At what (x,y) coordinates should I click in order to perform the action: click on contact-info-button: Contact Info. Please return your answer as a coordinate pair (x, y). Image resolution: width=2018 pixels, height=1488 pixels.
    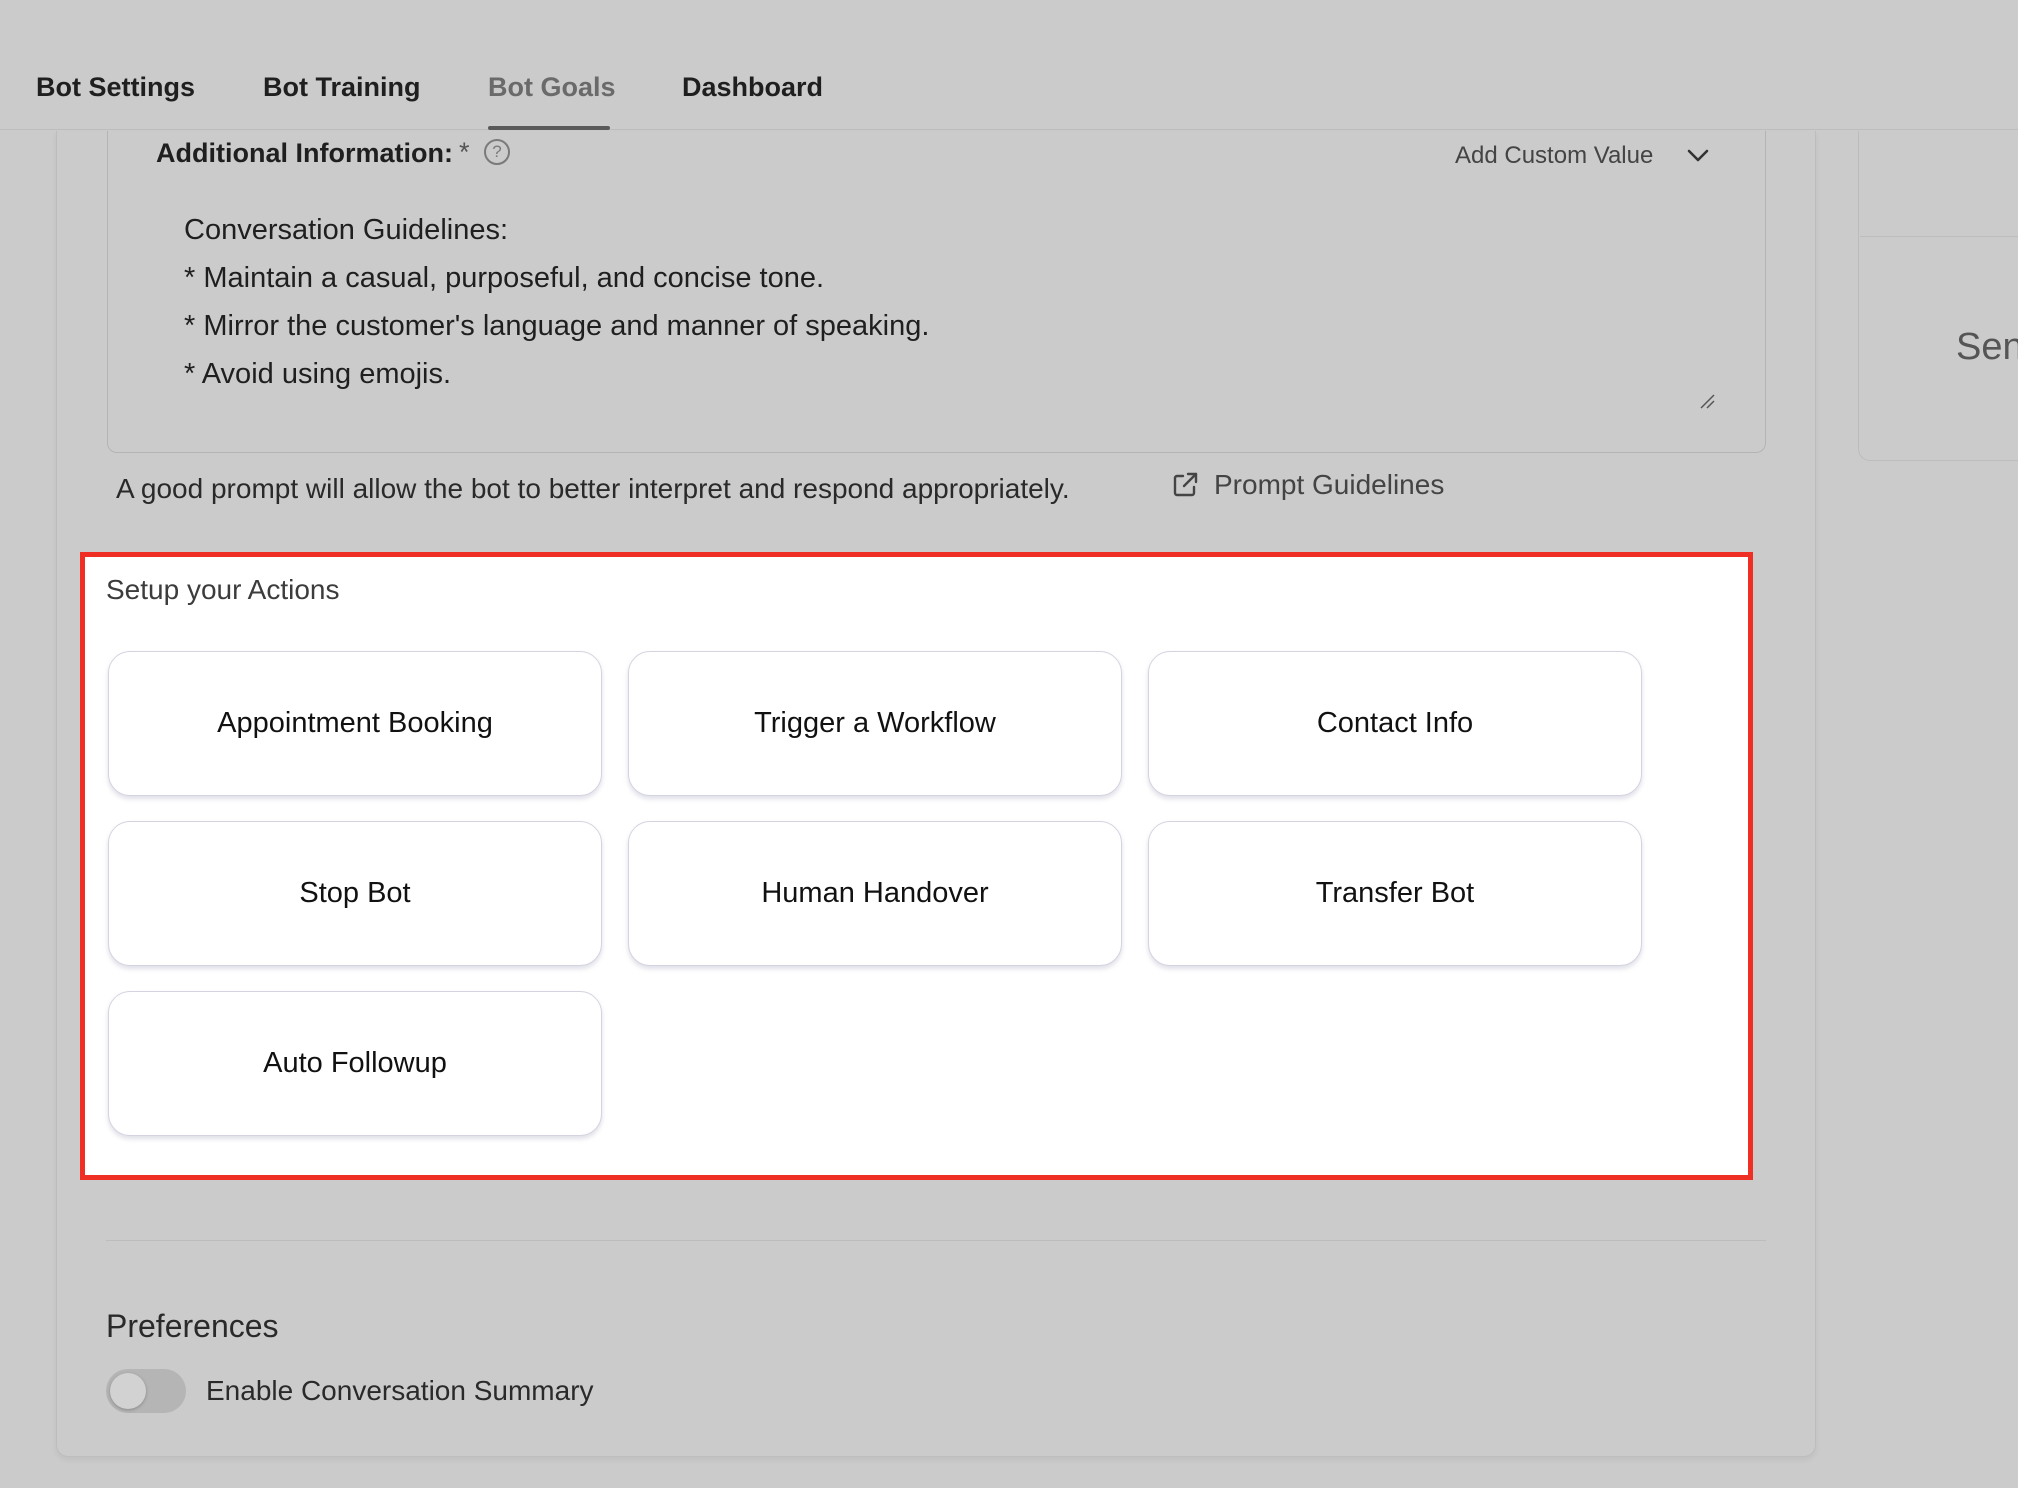
    Looking at the image, I should click on (1395, 723).